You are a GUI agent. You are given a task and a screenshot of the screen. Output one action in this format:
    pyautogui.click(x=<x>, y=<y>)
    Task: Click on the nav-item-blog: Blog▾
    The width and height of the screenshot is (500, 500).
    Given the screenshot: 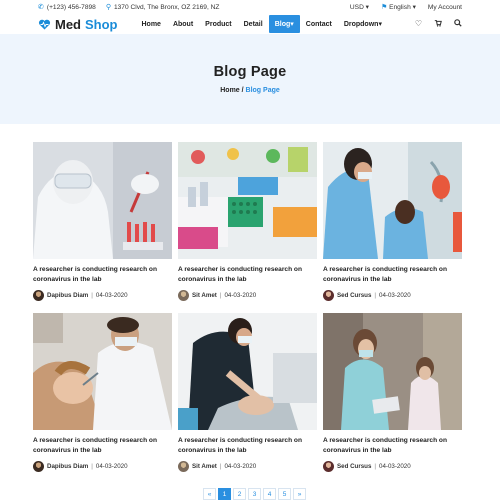 What is the action you would take?
    pyautogui.click(x=284, y=24)
    